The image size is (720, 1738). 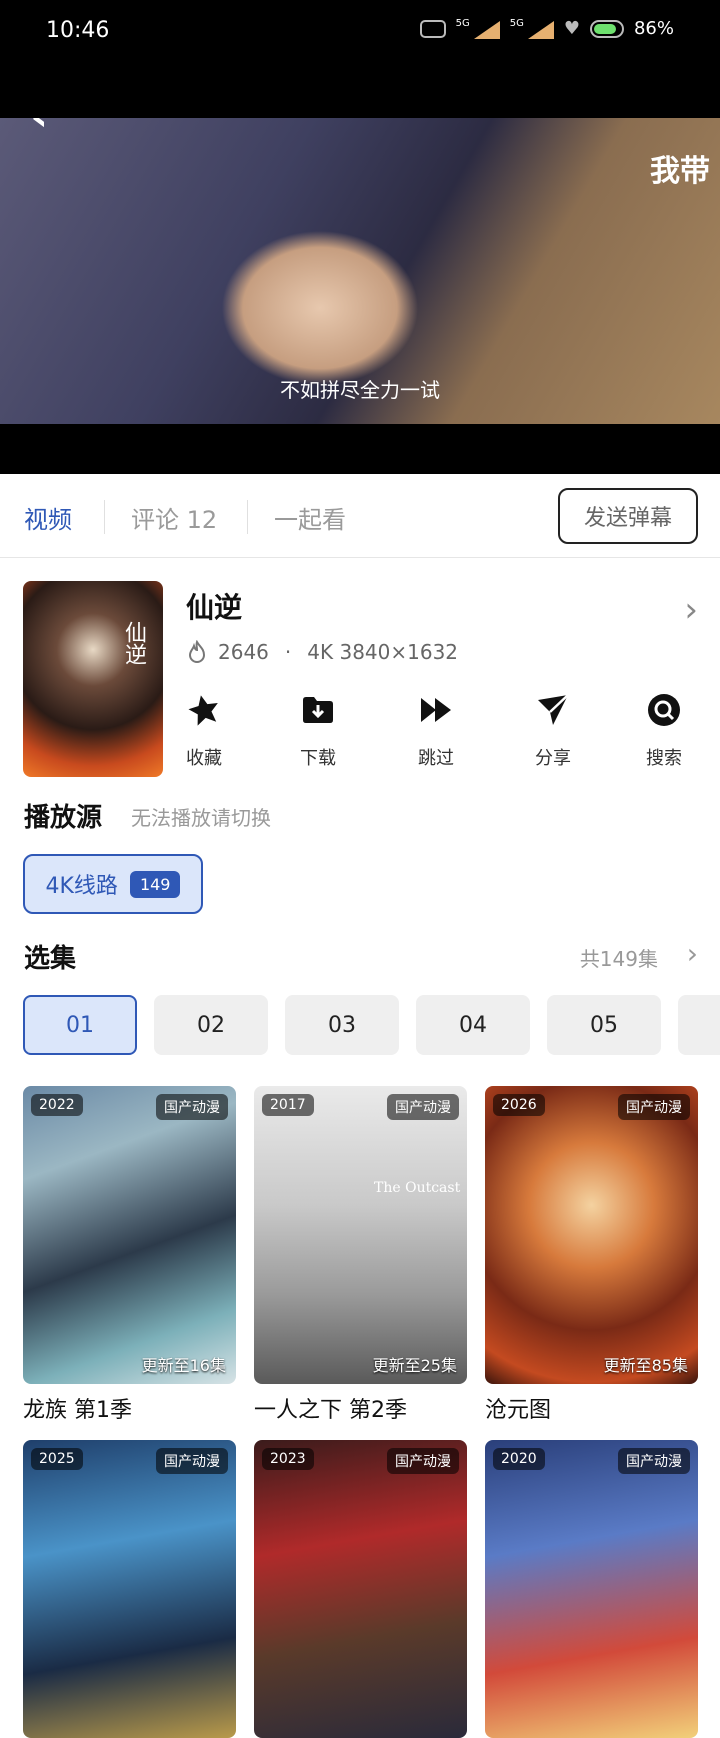 What do you see at coordinates (553, 758) in the screenshot?
I see `share-label: 分享` at bounding box center [553, 758].